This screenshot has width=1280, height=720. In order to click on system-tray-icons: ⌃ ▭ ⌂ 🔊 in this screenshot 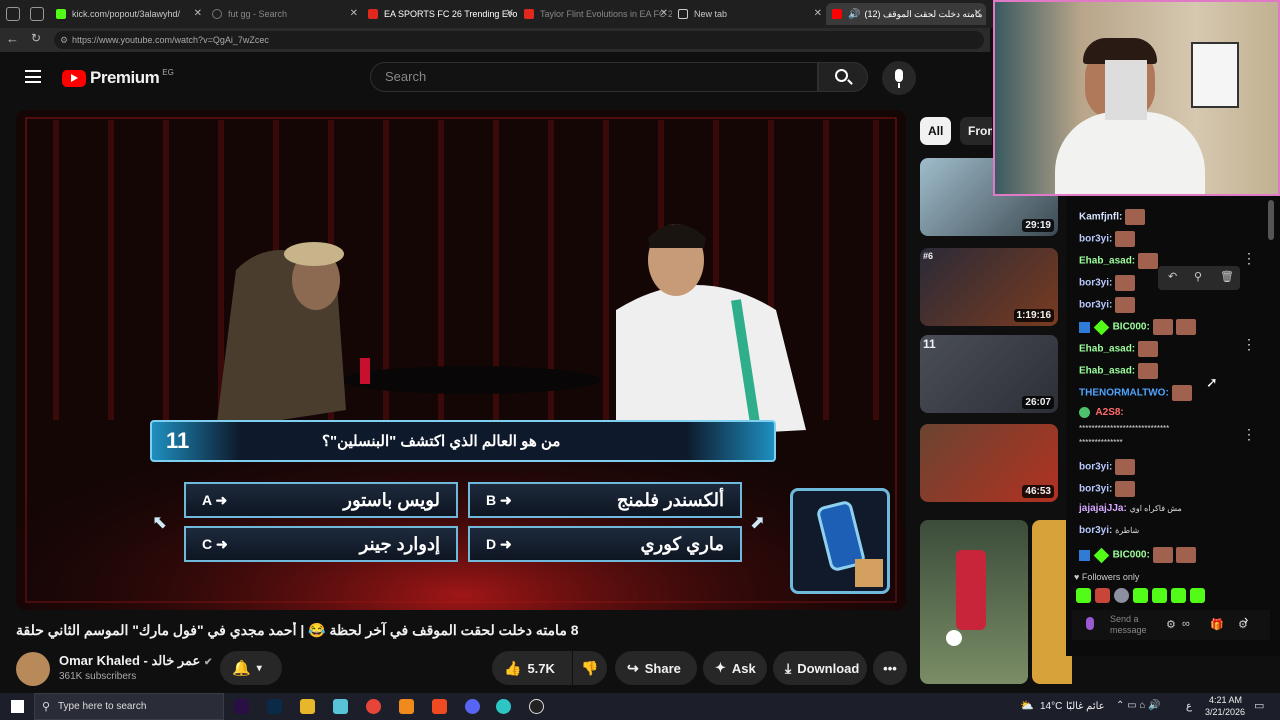, I will do `click(1138, 705)`.